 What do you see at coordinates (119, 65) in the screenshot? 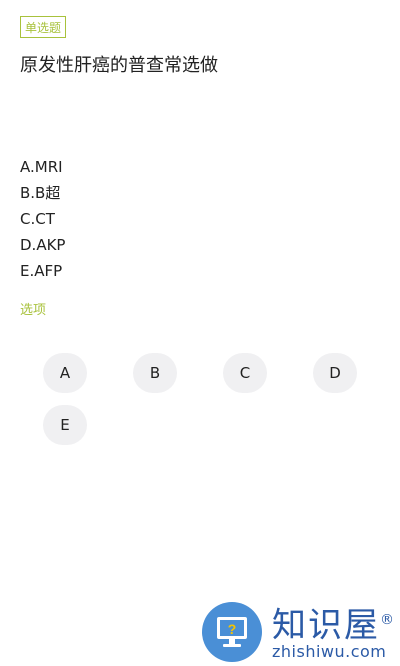
I see `question-text: 原发性肝癌的普查常选做` at bounding box center [119, 65].